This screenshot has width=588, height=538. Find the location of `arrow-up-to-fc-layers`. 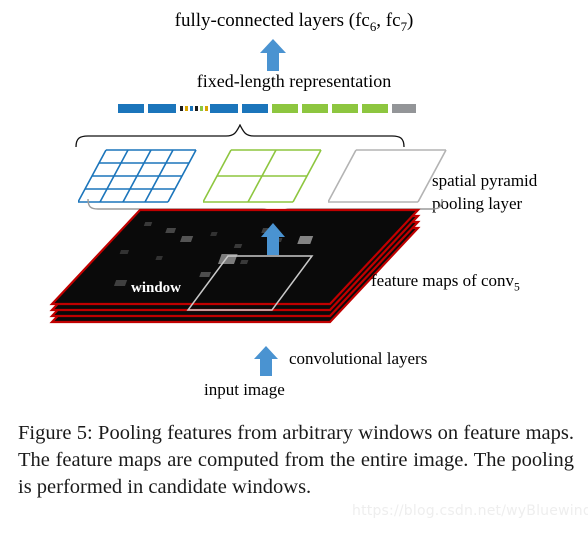

arrow-up-to-fc-layers is located at coordinates (273, 55).